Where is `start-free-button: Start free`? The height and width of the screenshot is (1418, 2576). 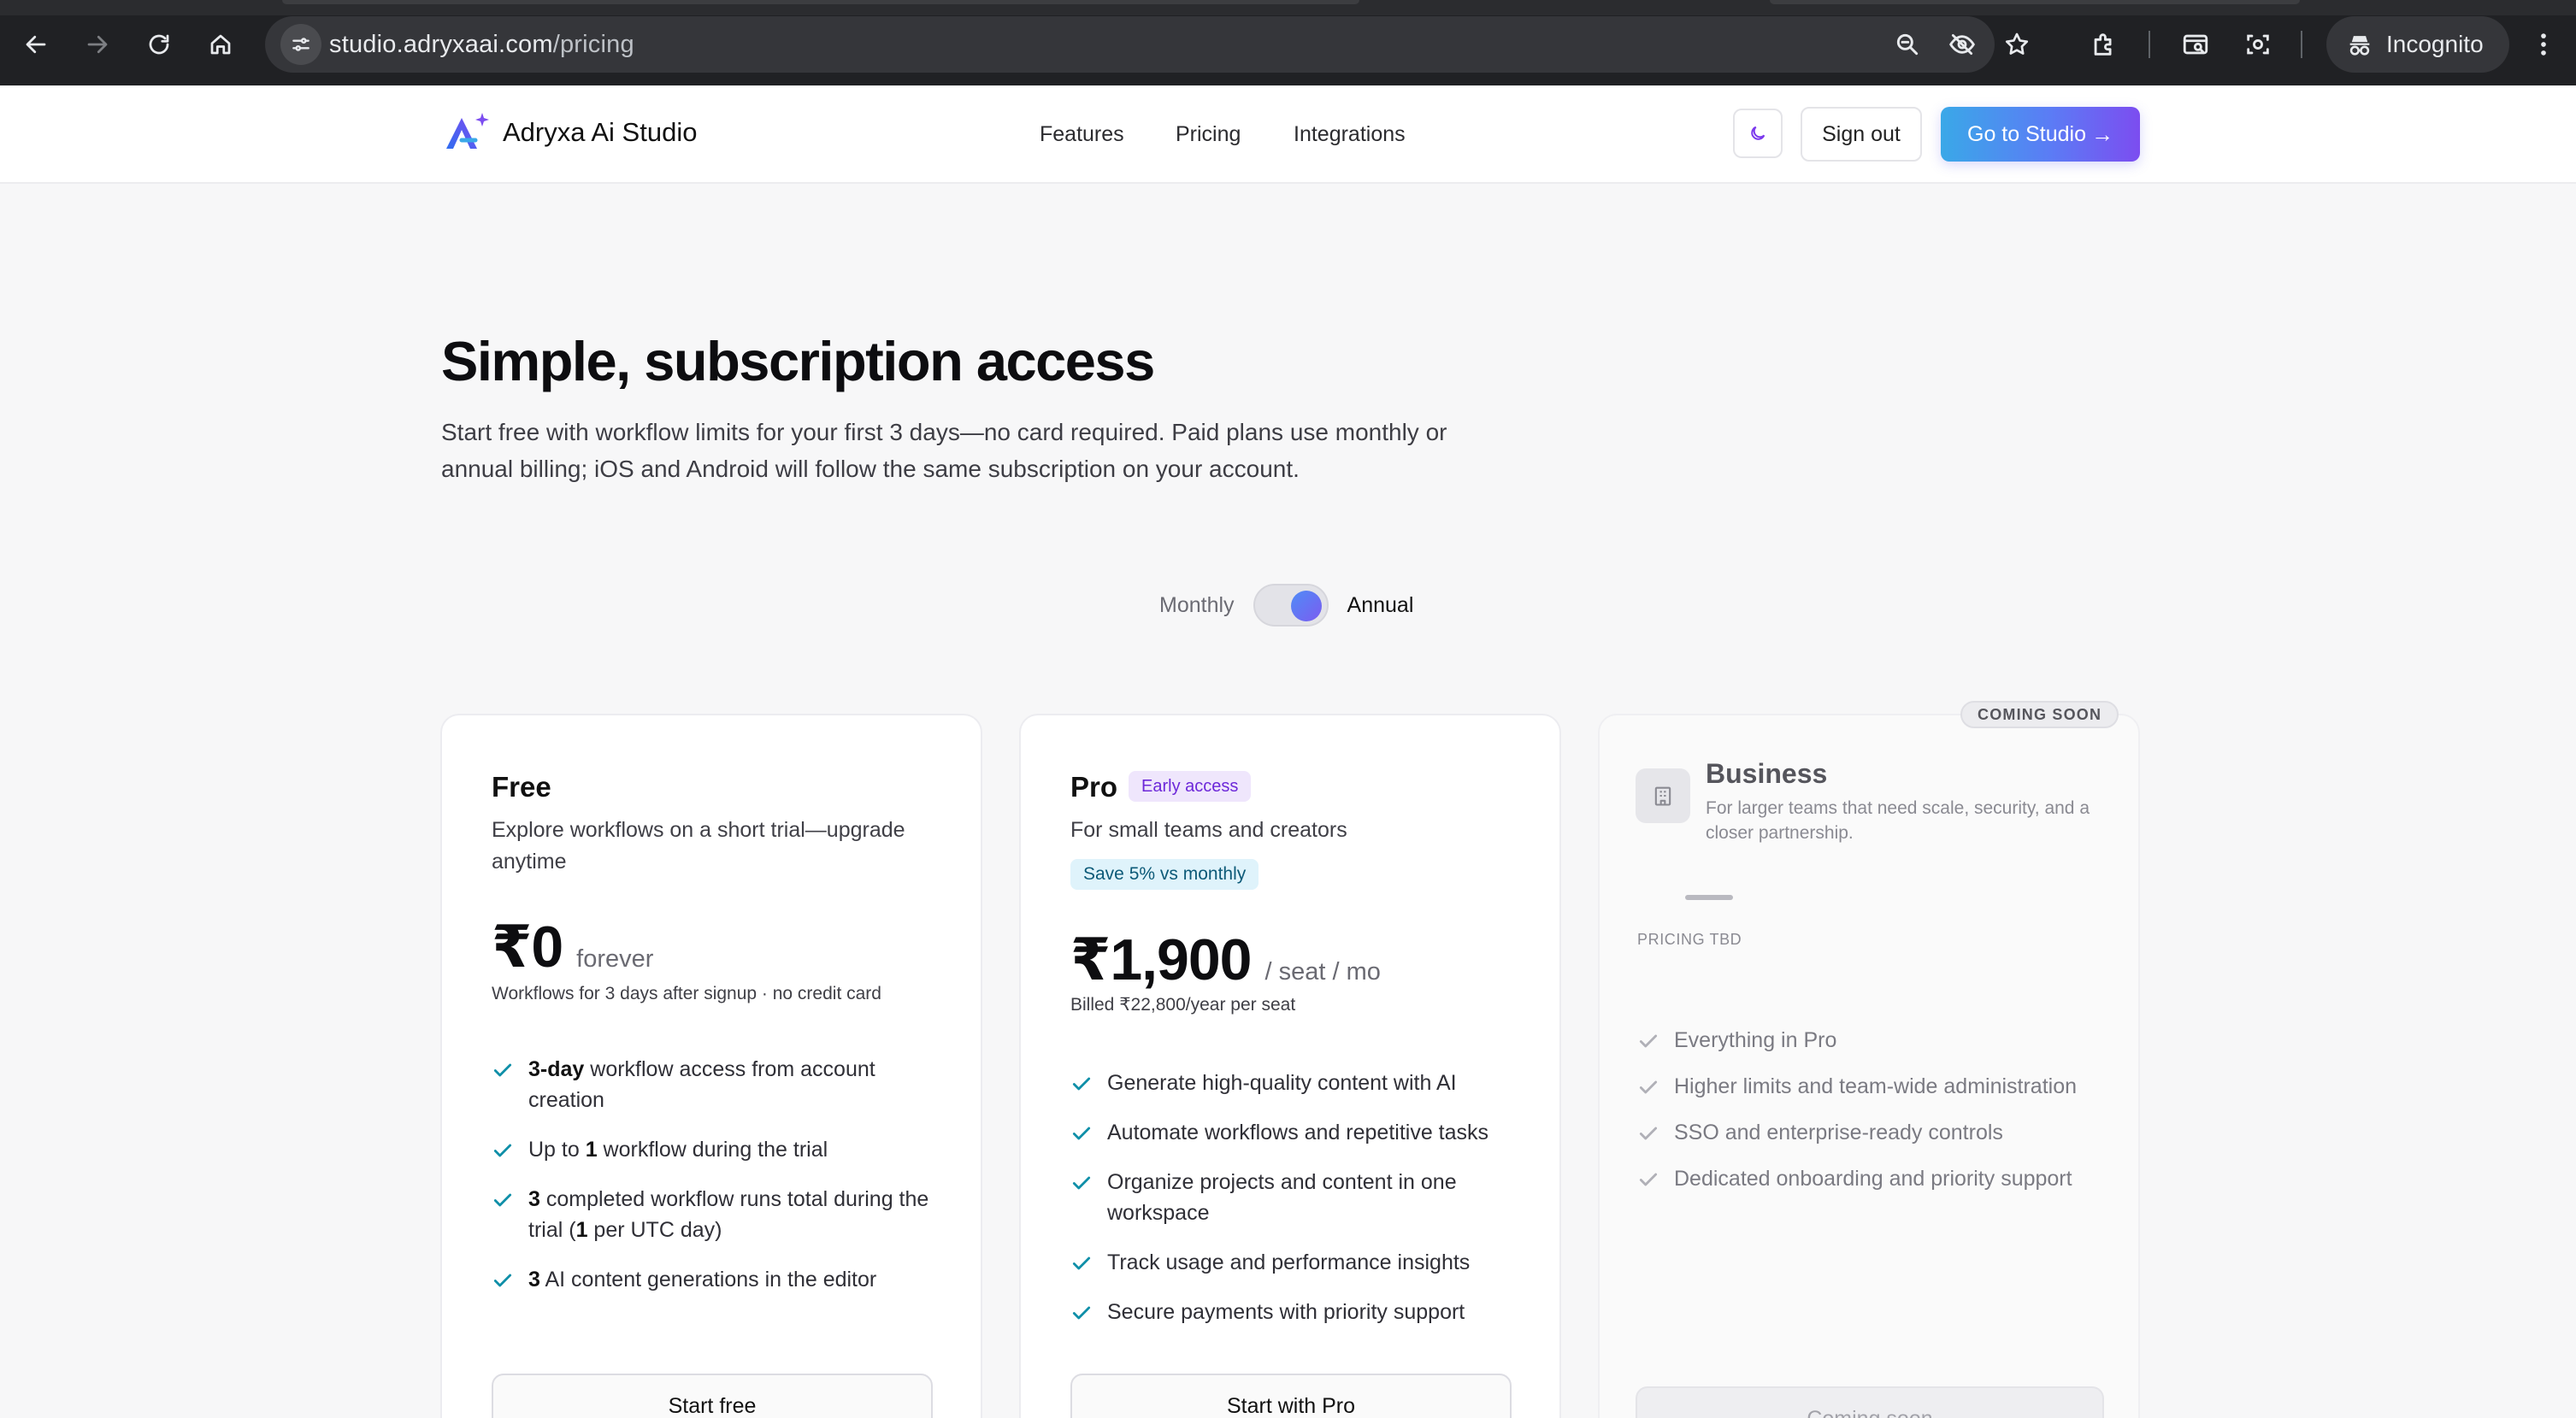 start-free-button: Start free is located at coordinates (712, 1396).